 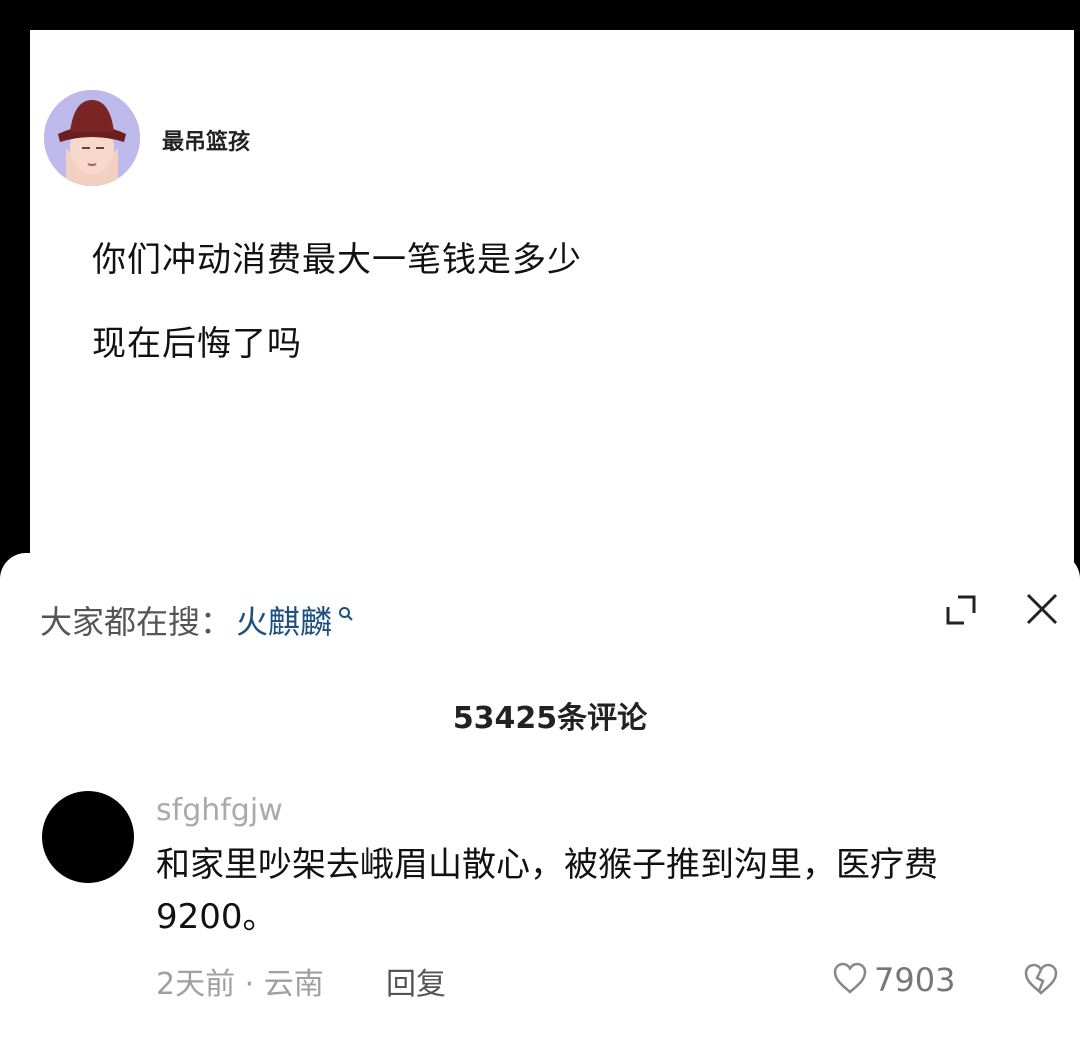 What do you see at coordinates (1041, 980) in the screenshot?
I see `broken-heart-icon` at bounding box center [1041, 980].